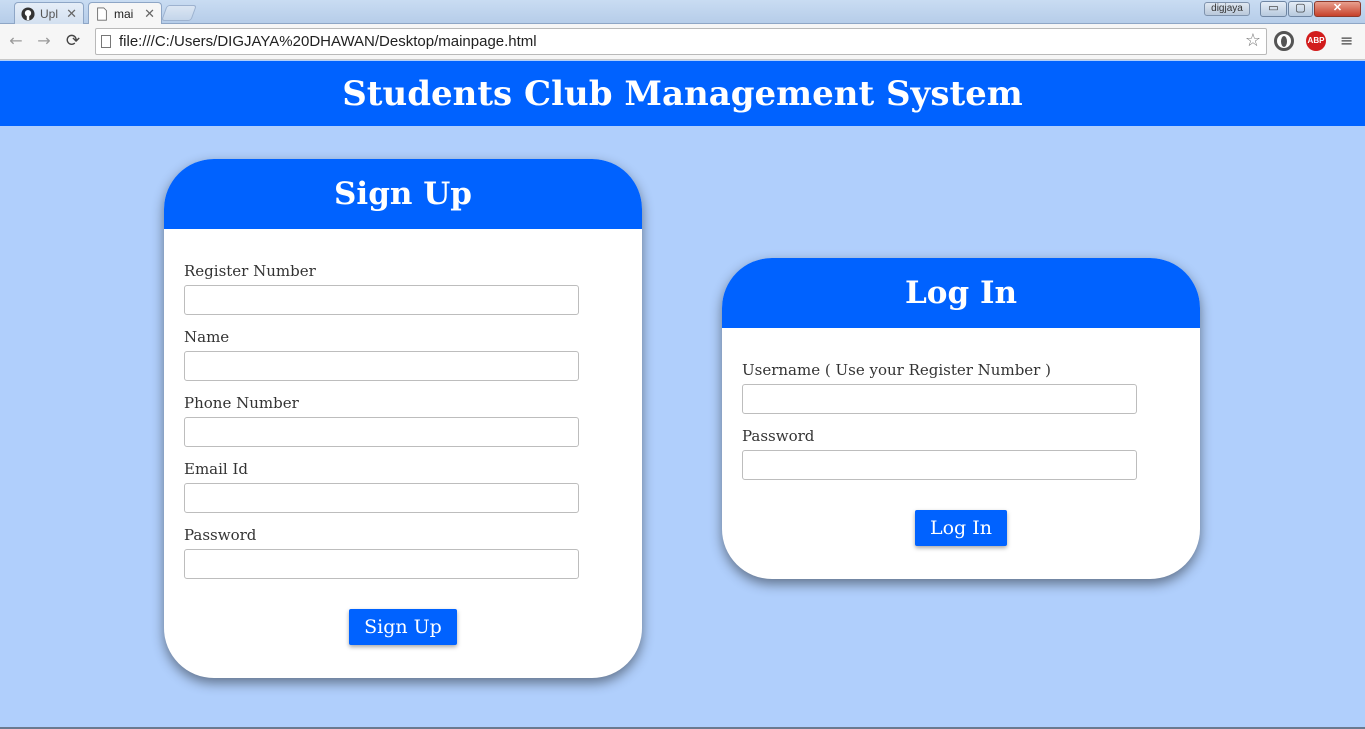  I want to click on login-card-header: Log In, so click(961, 293).